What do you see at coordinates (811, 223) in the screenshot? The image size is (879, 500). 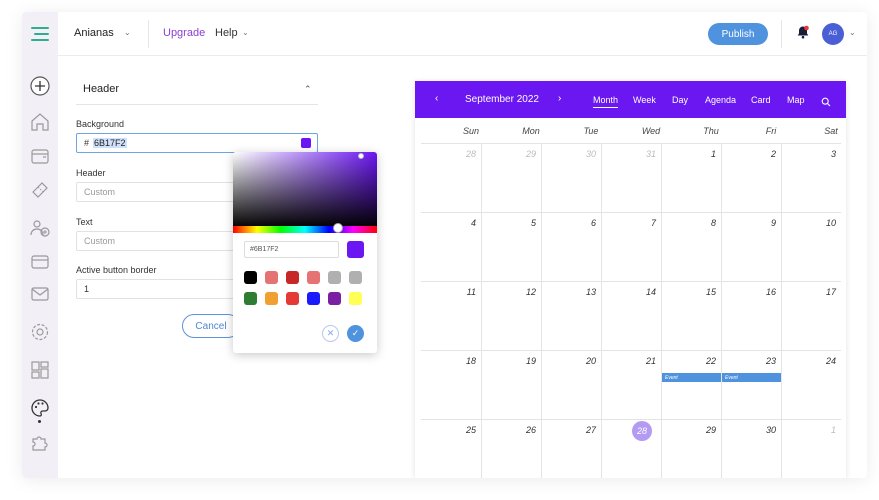 I see `day-number: 10` at bounding box center [811, 223].